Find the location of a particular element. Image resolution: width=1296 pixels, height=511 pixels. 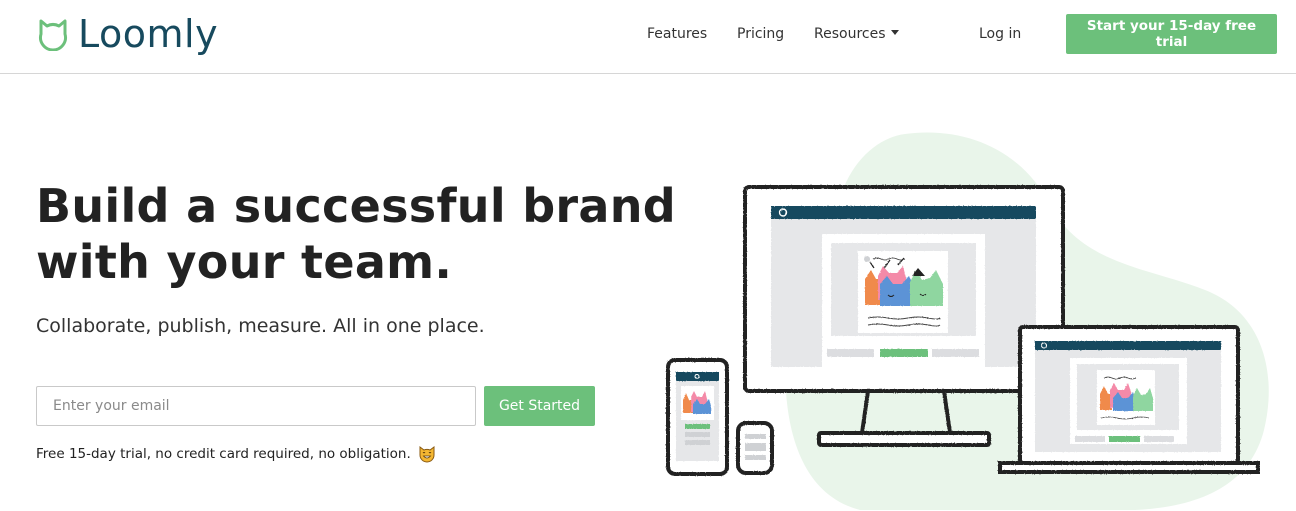

get-started-button: Get Started is located at coordinates (539, 406).